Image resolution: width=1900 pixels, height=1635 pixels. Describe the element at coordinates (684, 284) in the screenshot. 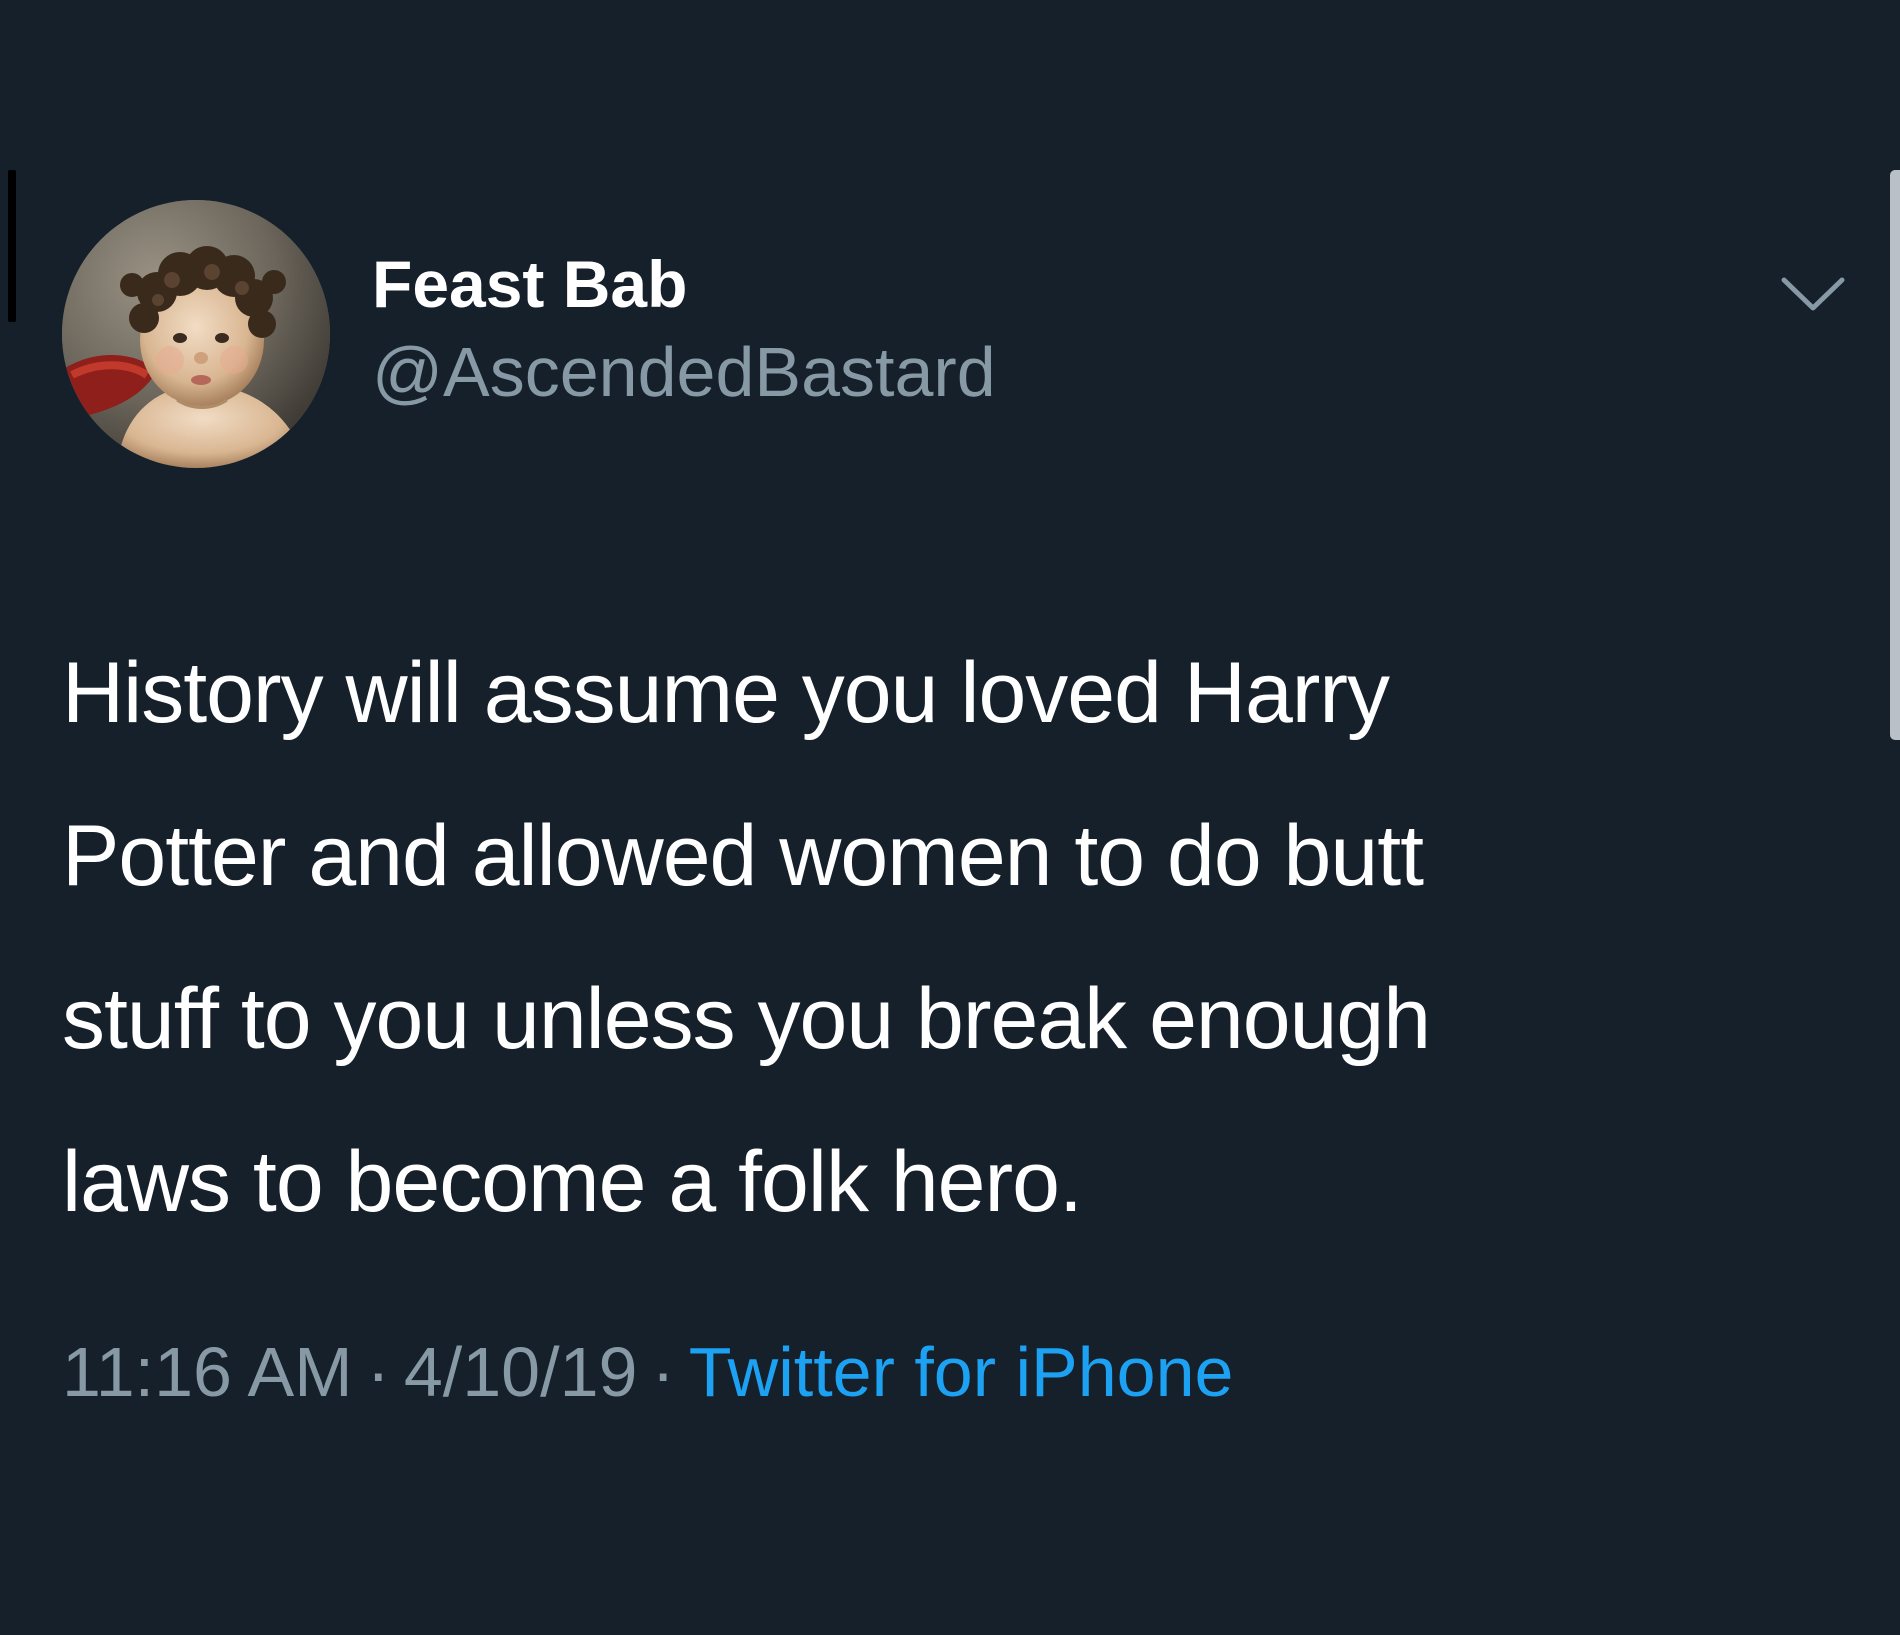

I see `author-display-name: Feast Bab` at that location.